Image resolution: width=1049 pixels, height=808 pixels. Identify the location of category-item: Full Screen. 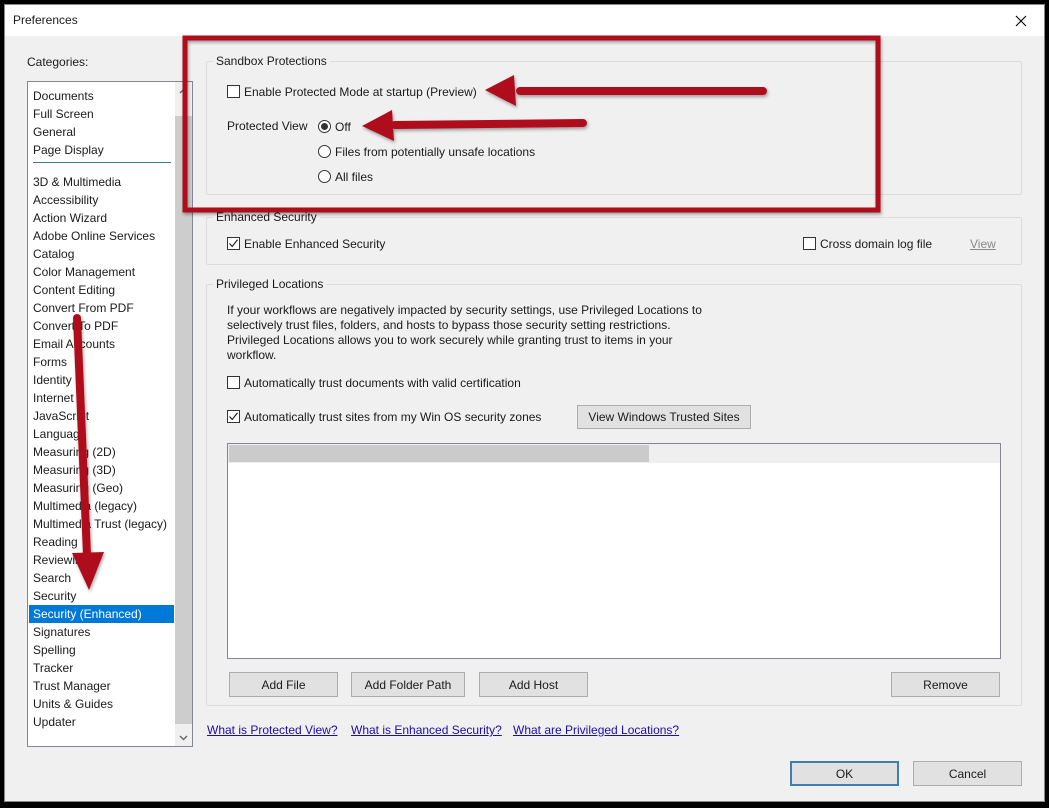
(101, 114).